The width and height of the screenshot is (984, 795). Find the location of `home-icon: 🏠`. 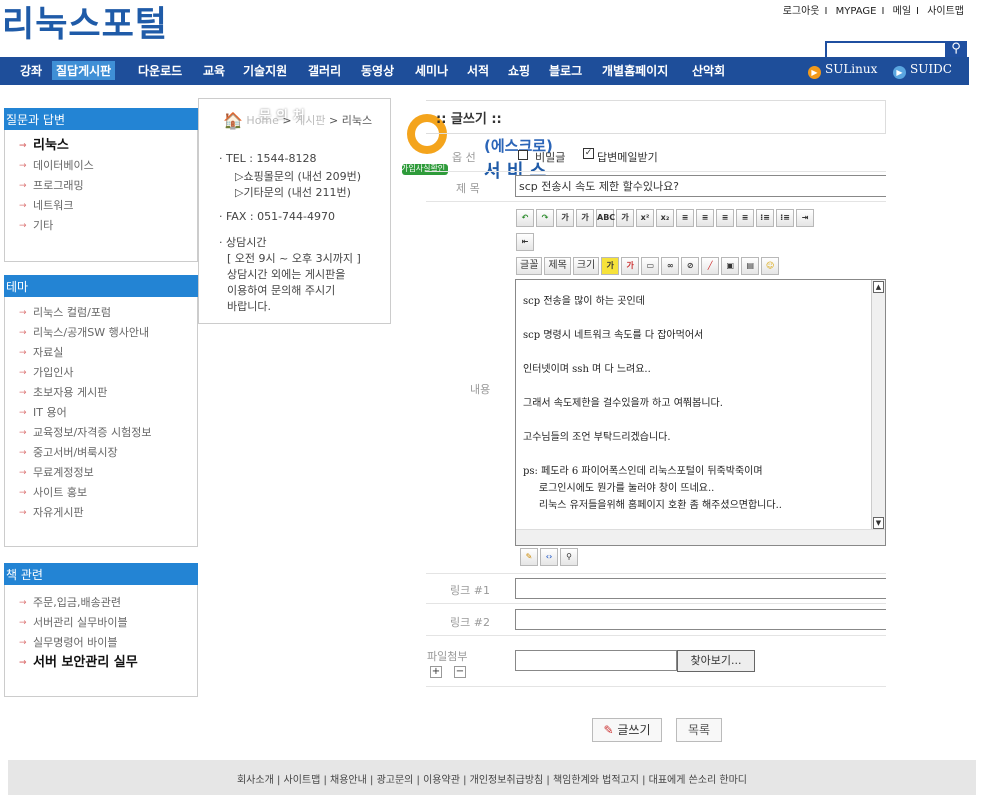

home-icon: 🏠 is located at coordinates (233, 120).